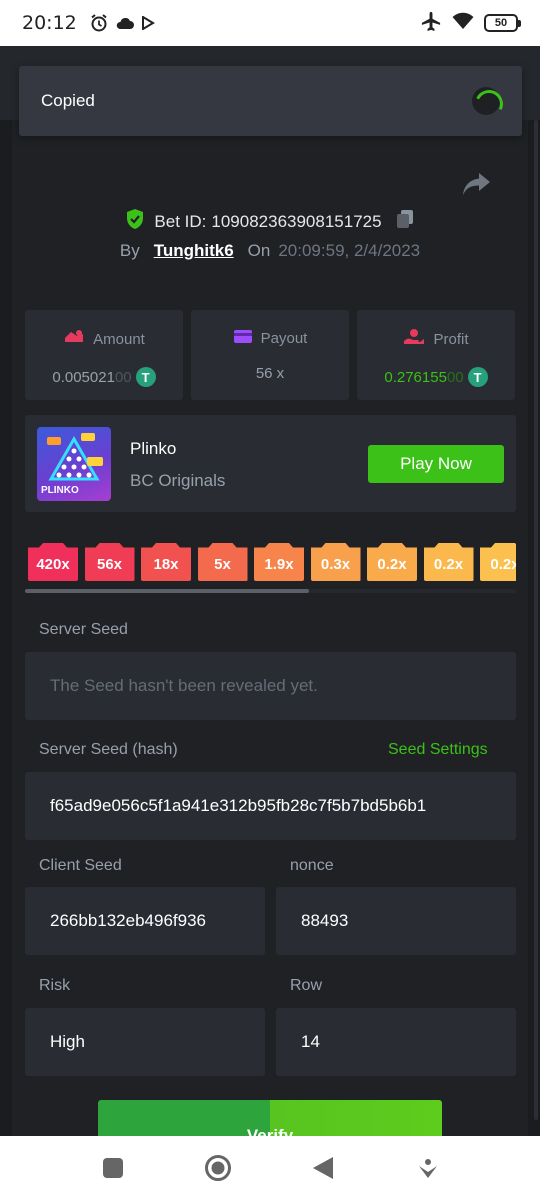 The image size is (540, 1200). I want to click on profit-card: Profit 0.27615500 T, so click(436, 355).